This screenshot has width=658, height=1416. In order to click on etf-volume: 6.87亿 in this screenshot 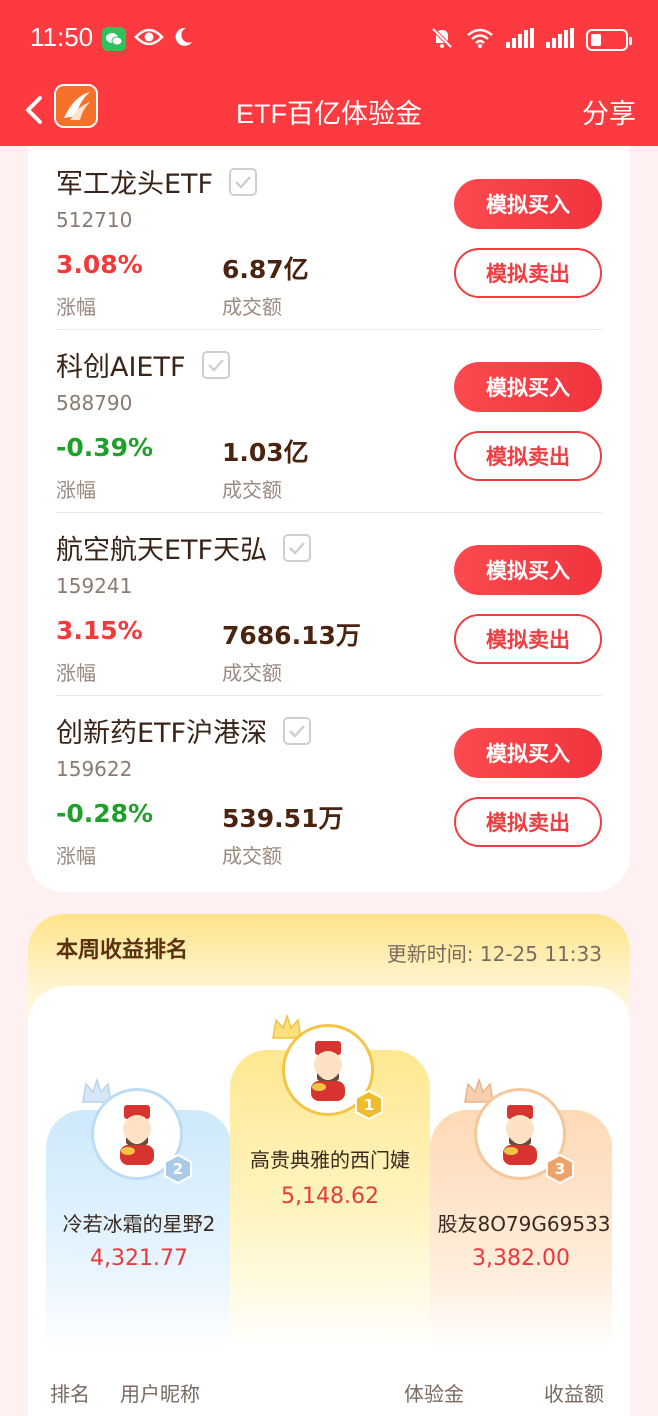, I will do `click(265, 269)`.